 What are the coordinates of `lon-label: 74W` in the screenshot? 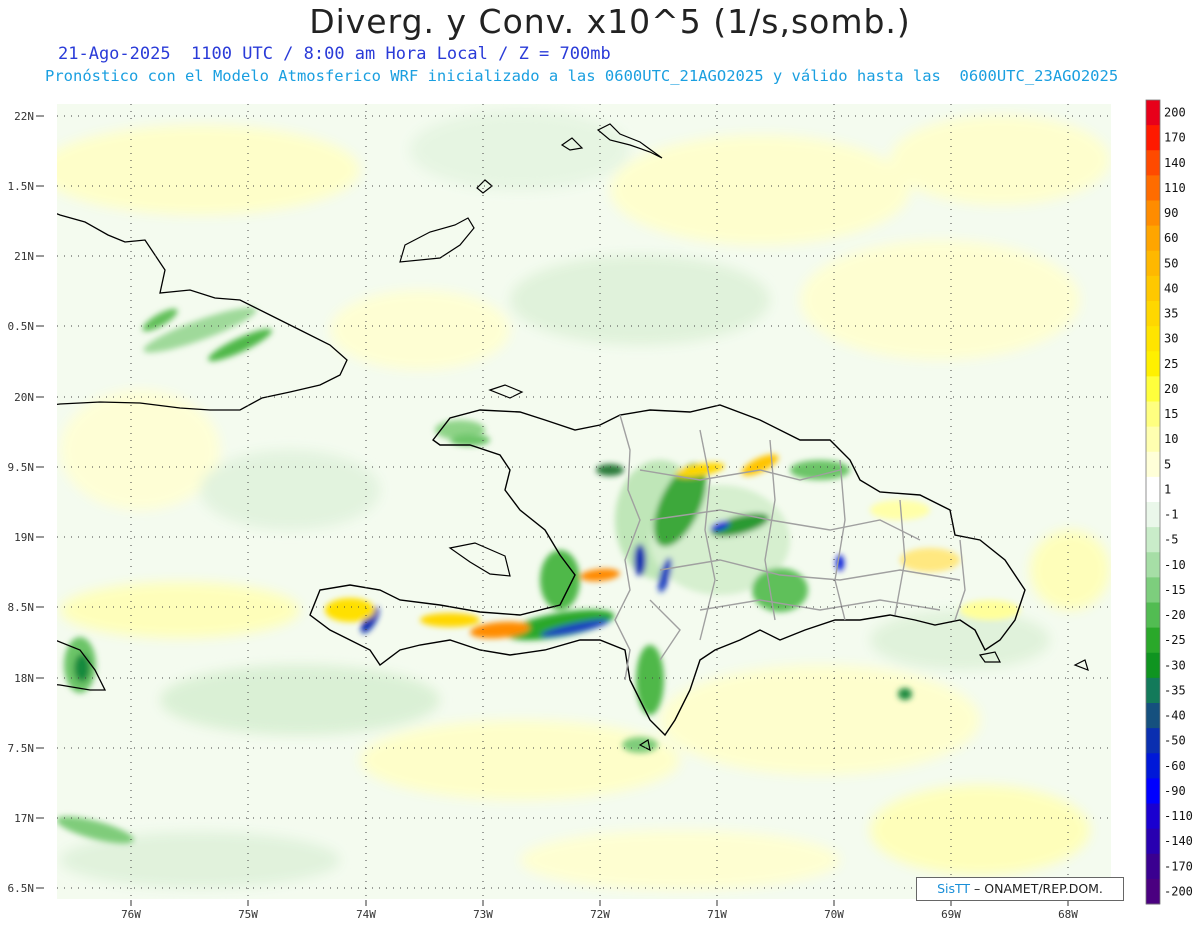 It's located at (366, 914).